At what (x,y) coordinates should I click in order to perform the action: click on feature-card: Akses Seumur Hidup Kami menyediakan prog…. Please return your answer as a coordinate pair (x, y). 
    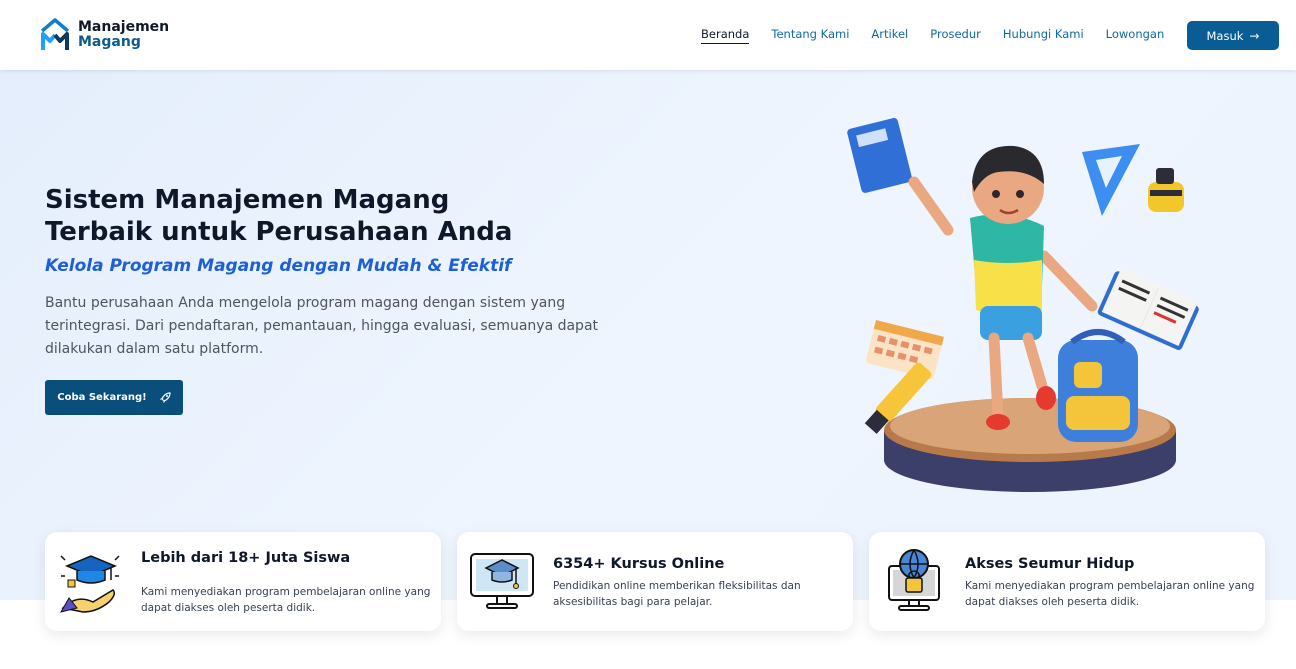
    Looking at the image, I should click on (1067, 581).